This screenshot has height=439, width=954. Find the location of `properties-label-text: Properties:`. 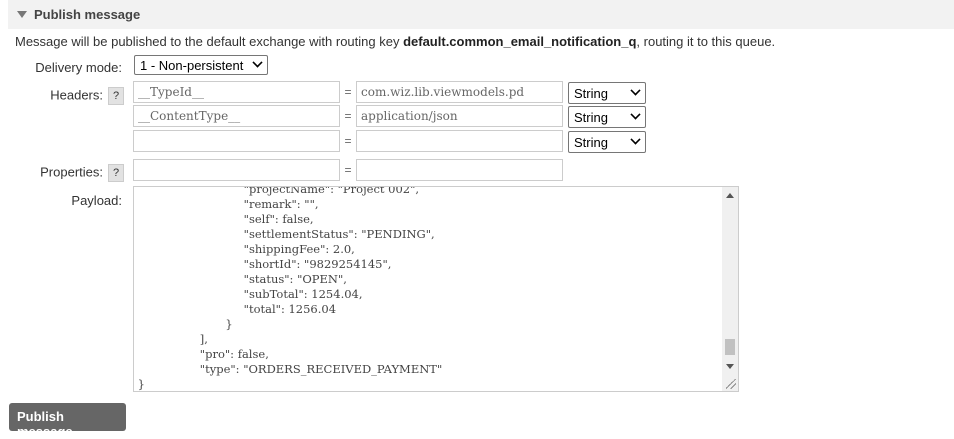

properties-label-text: Properties: is located at coordinates (71, 172).